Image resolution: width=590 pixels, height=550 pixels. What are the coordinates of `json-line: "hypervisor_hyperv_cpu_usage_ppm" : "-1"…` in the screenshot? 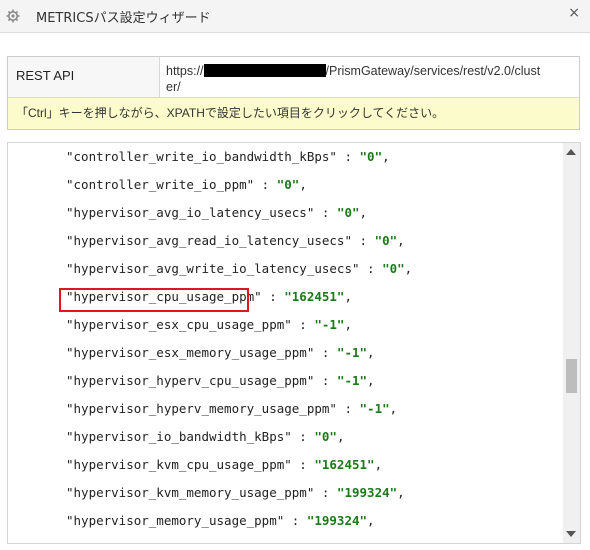 It's located at (239, 381).